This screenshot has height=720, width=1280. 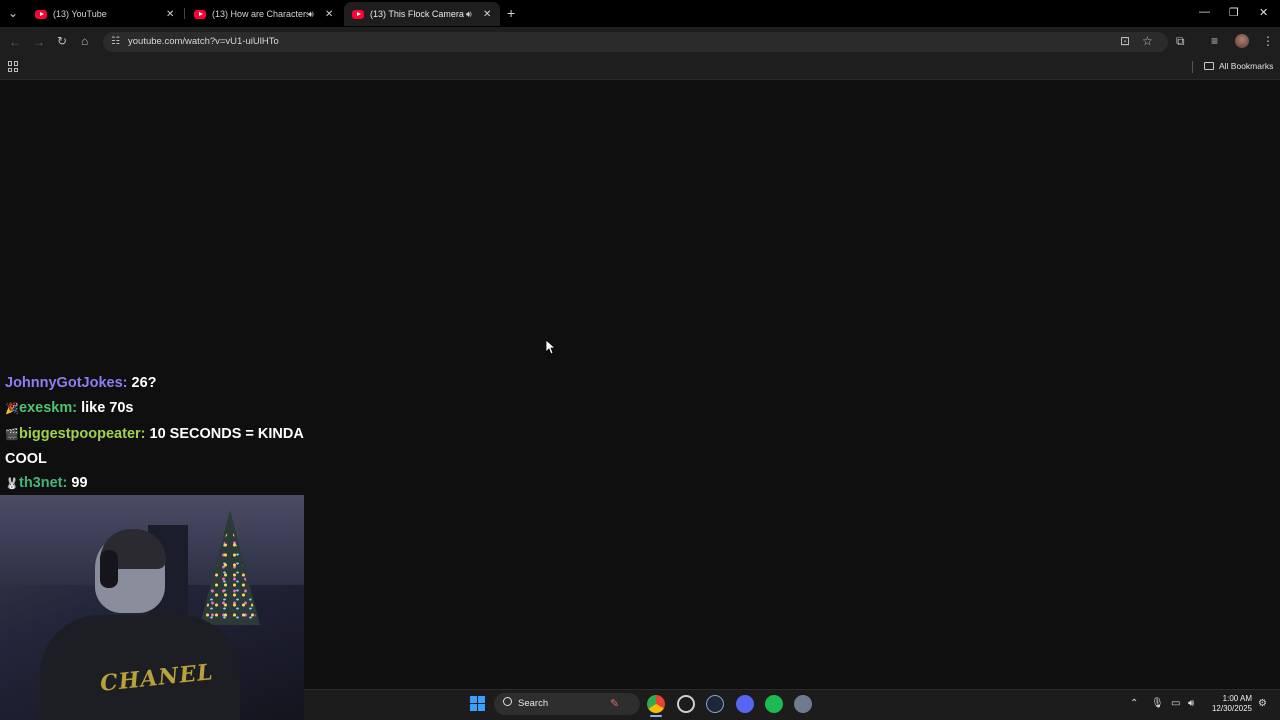 What do you see at coordinates (640, 68) in the screenshot?
I see `bookmarks-bar` at bounding box center [640, 68].